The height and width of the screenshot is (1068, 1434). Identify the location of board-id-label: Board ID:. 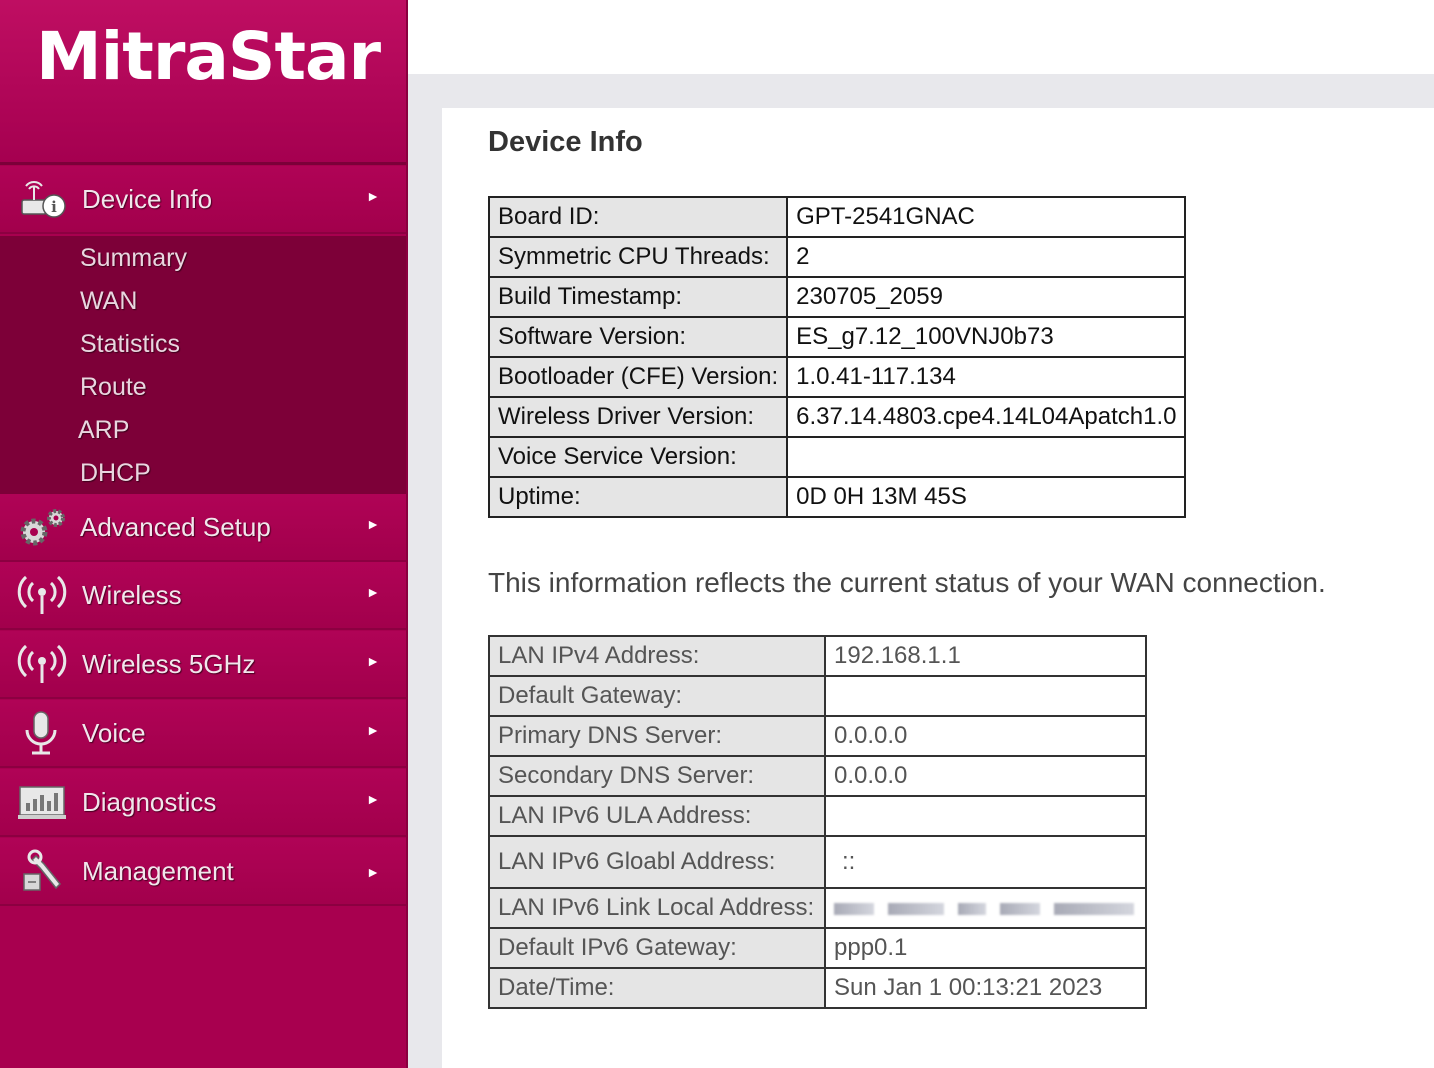
(638, 217).